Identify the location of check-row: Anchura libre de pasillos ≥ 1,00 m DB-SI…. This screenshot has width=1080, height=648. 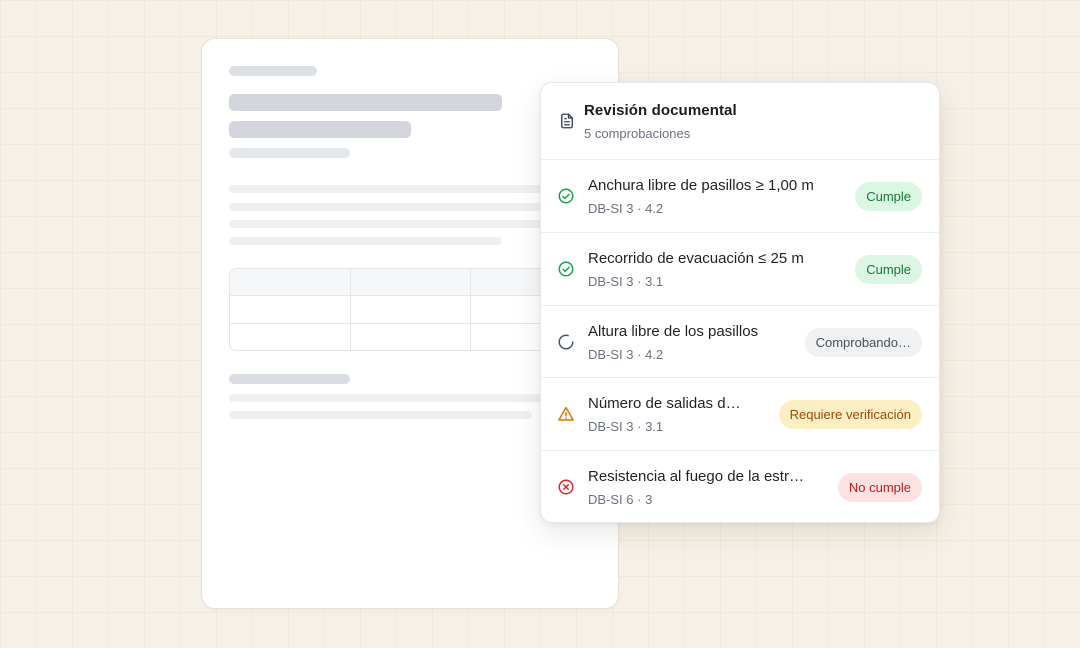
(740, 196).